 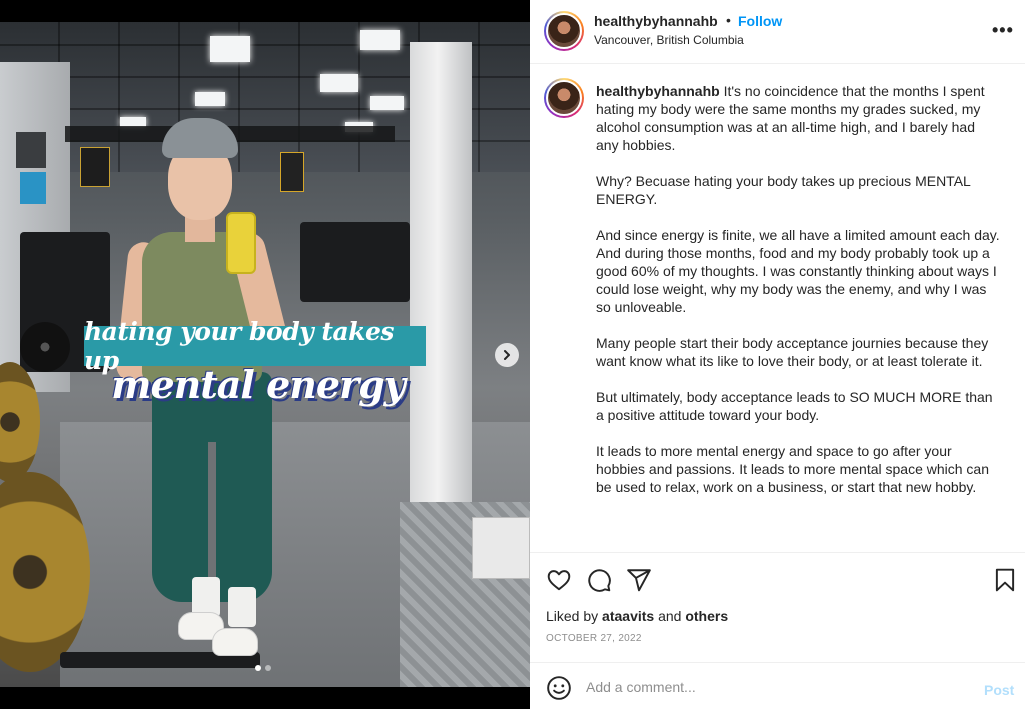 I want to click on location-link: Vancouver, British Columbia, so click(x=669, y=40).